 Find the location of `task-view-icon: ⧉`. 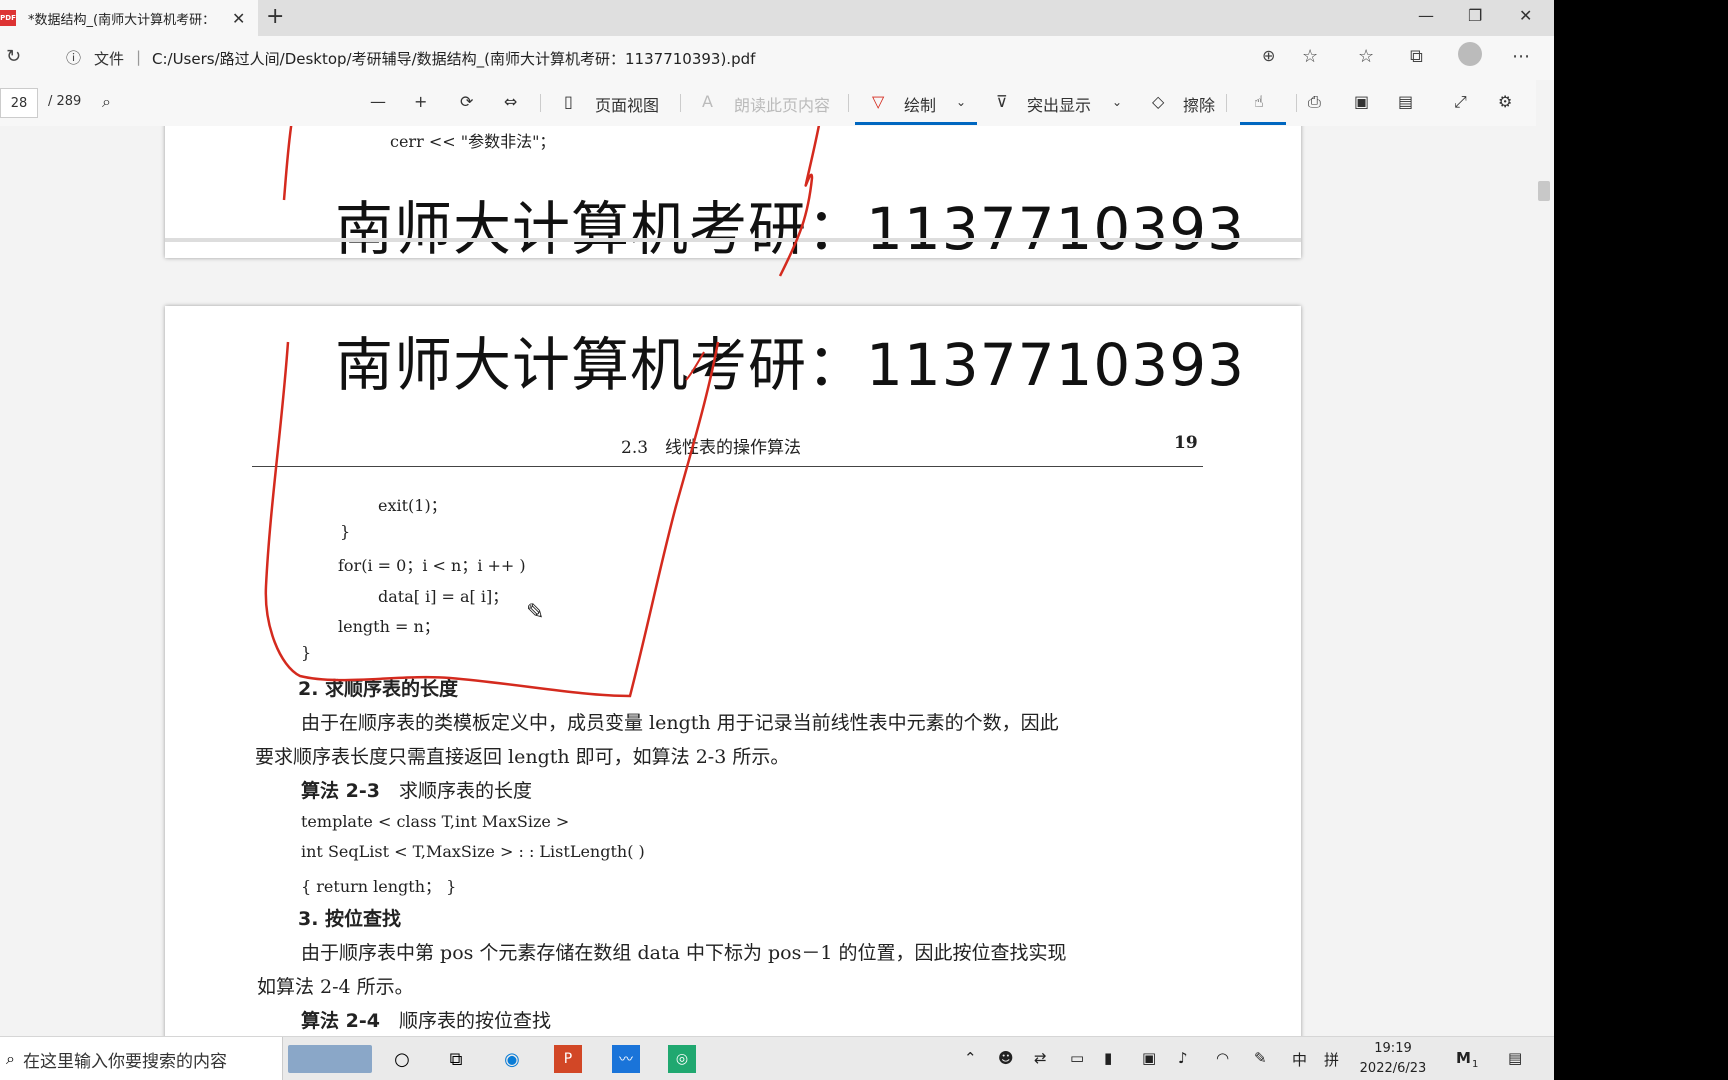

task-view-icon: ⧉ is located at coordinates (456, 1059).